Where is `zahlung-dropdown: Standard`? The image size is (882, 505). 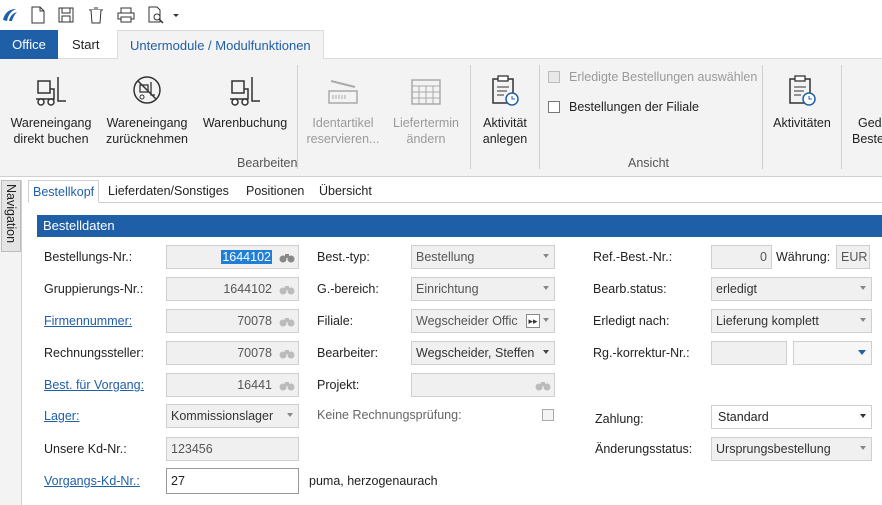
zahlung-dropdown: Standard is located at coordinates (791, 417).